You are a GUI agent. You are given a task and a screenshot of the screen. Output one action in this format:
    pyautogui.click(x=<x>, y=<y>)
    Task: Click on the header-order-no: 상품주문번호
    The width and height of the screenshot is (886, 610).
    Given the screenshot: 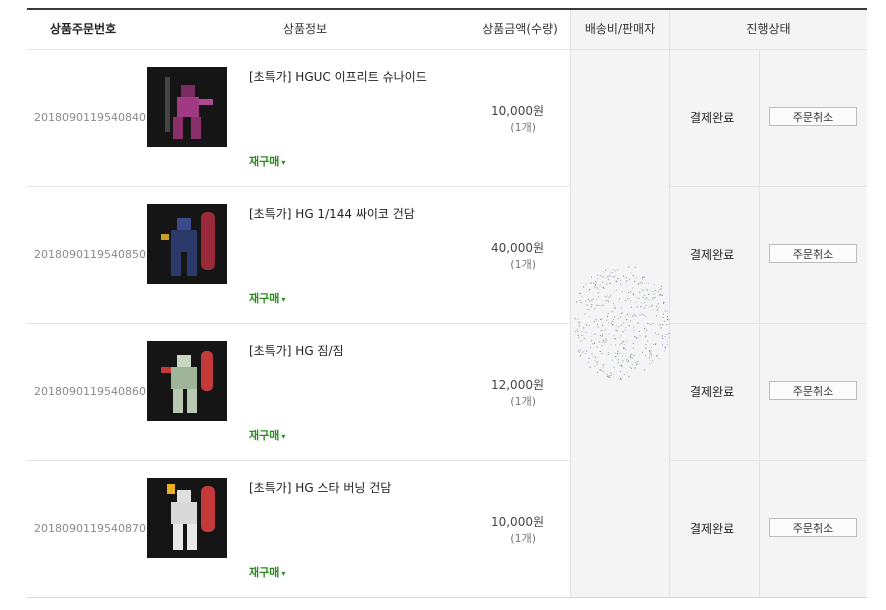 What is the action you would take?
    pyautogui.click(x=83, y=29)
    